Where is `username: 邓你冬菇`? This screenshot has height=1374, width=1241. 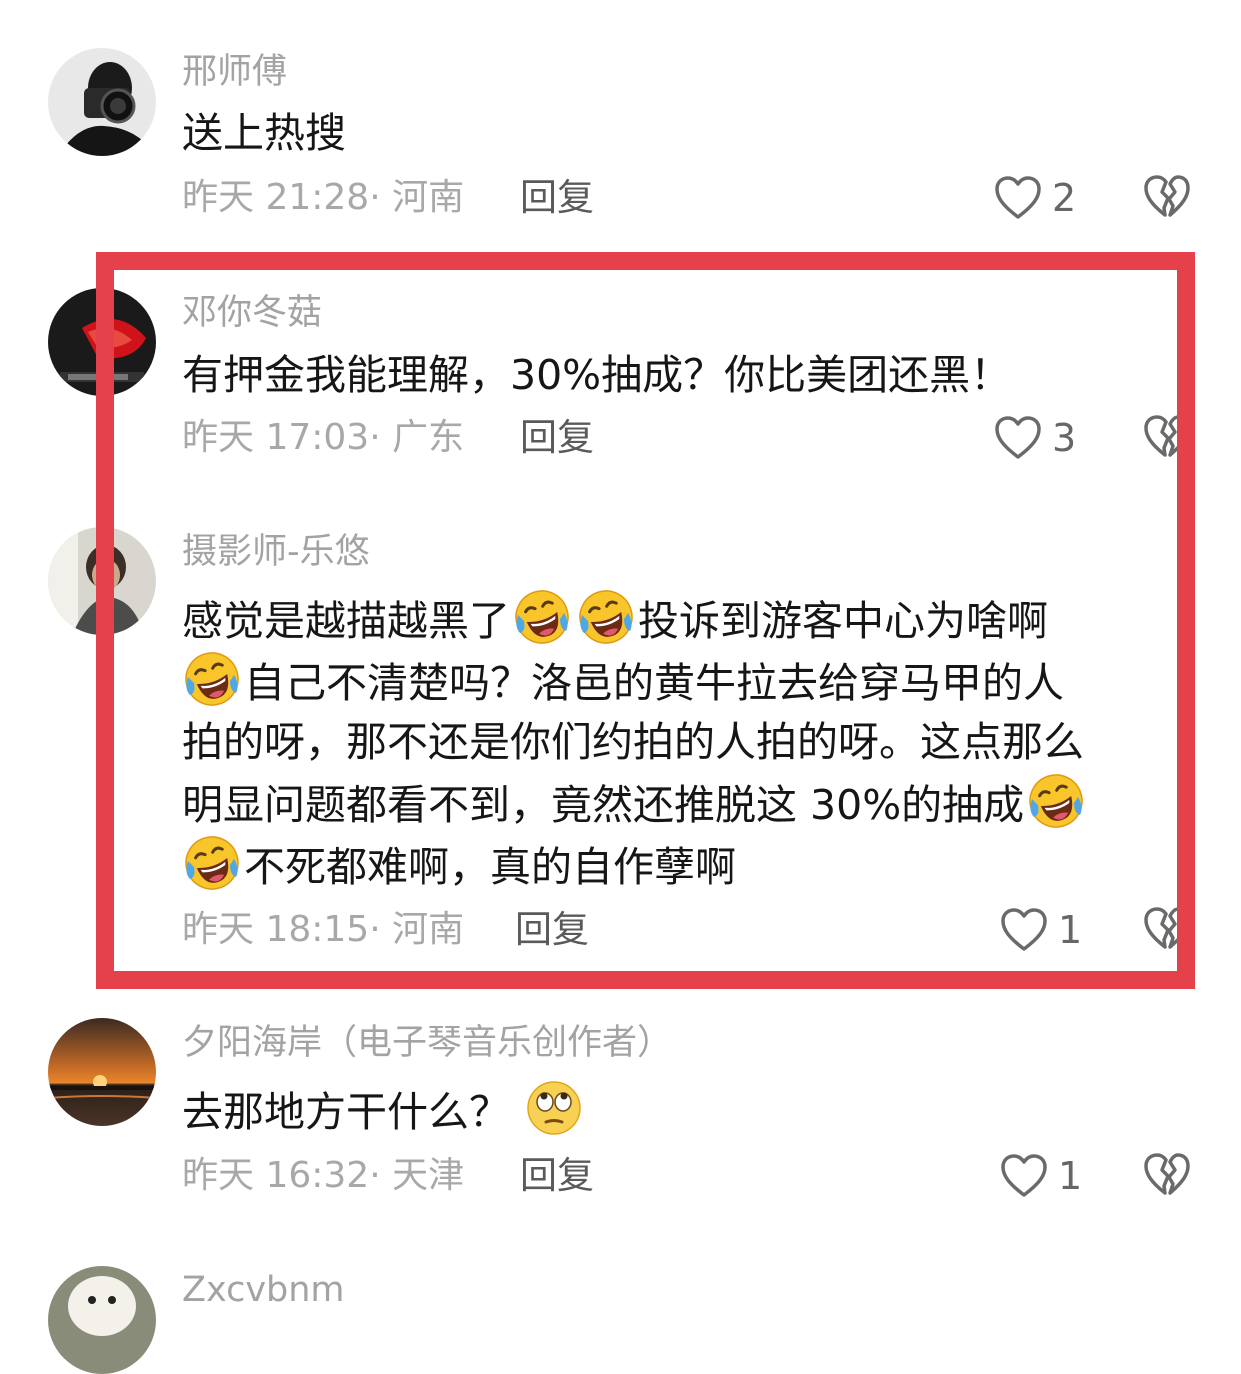 username: 邓你冬菇 is located at coordinates (252, 313).